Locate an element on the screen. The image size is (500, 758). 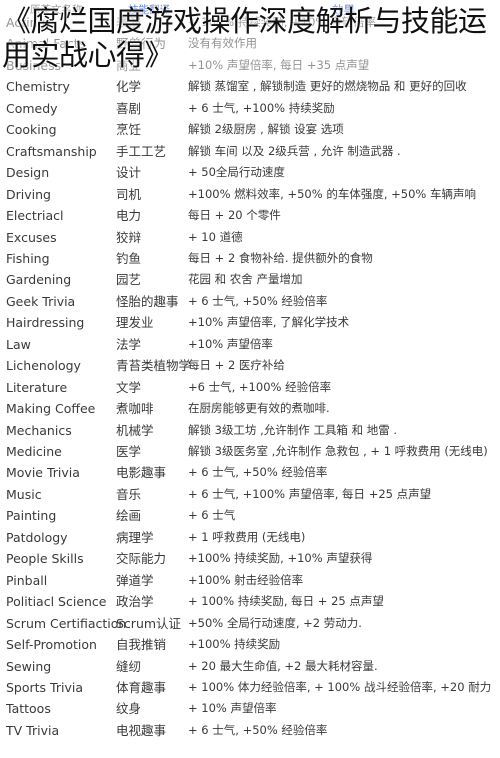
skill-chinese-name: 园艺 is located at coordinates (129, 280).